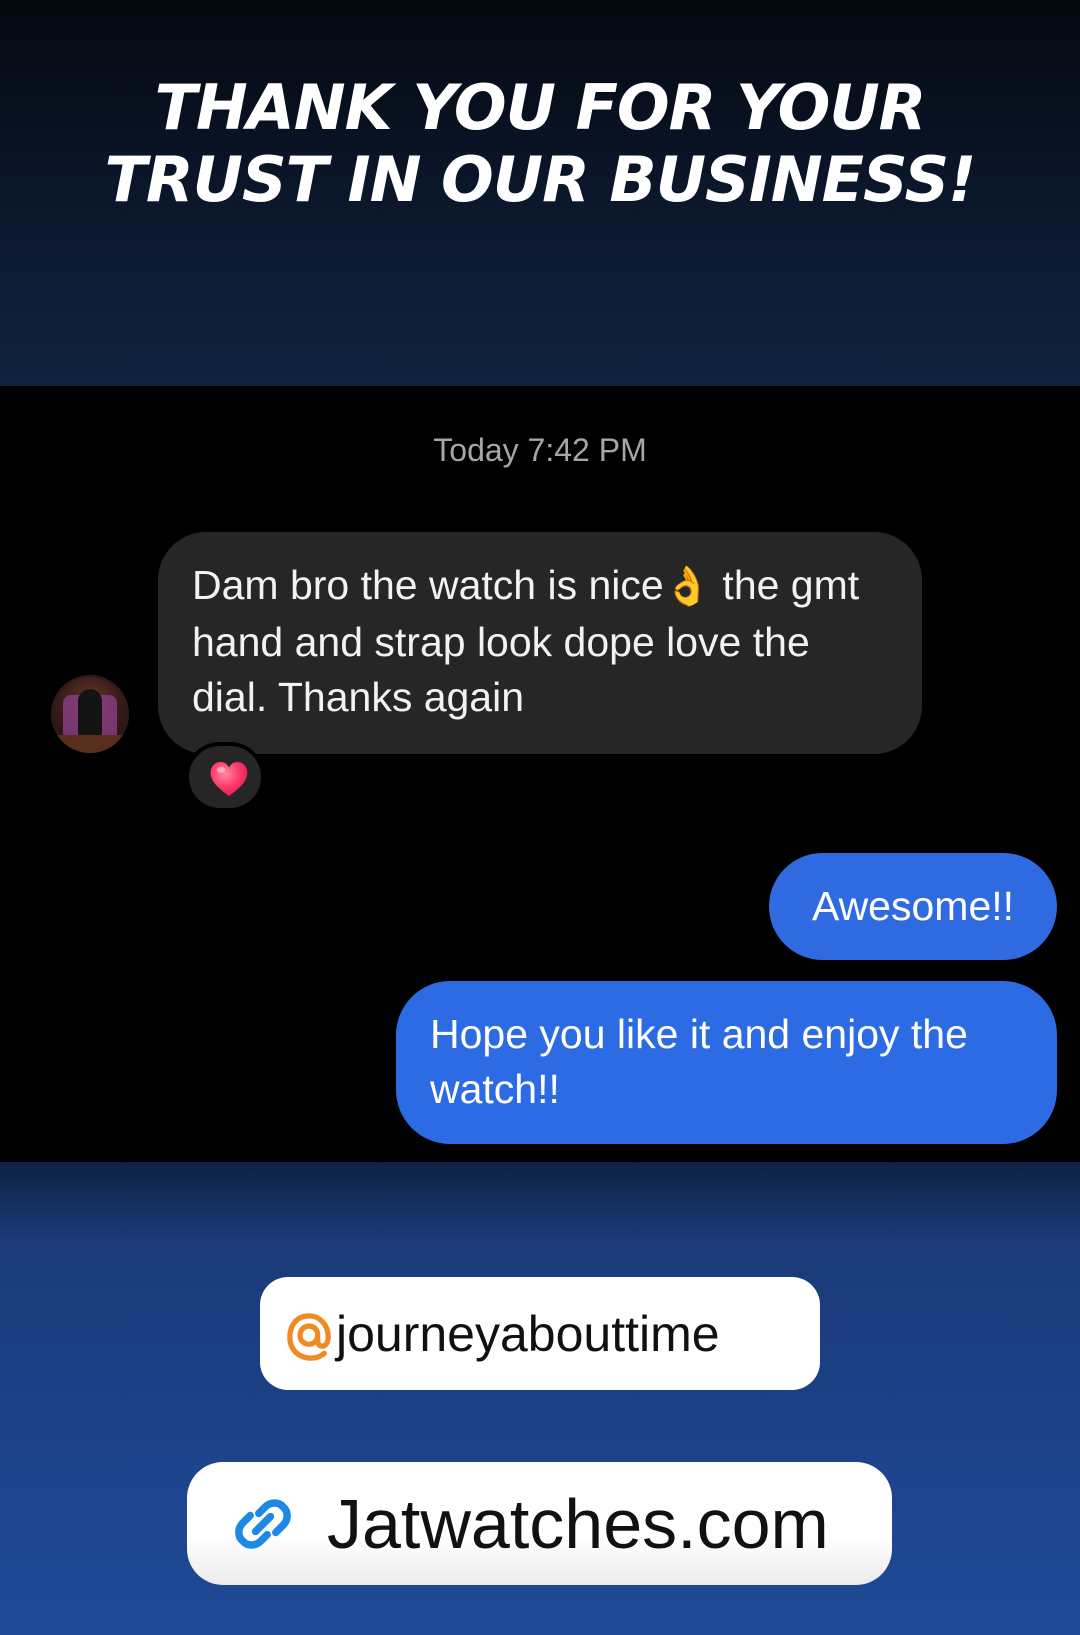  I want to click on headline-line-1: THANK YOU FOR YOUR, so click(540, 107).